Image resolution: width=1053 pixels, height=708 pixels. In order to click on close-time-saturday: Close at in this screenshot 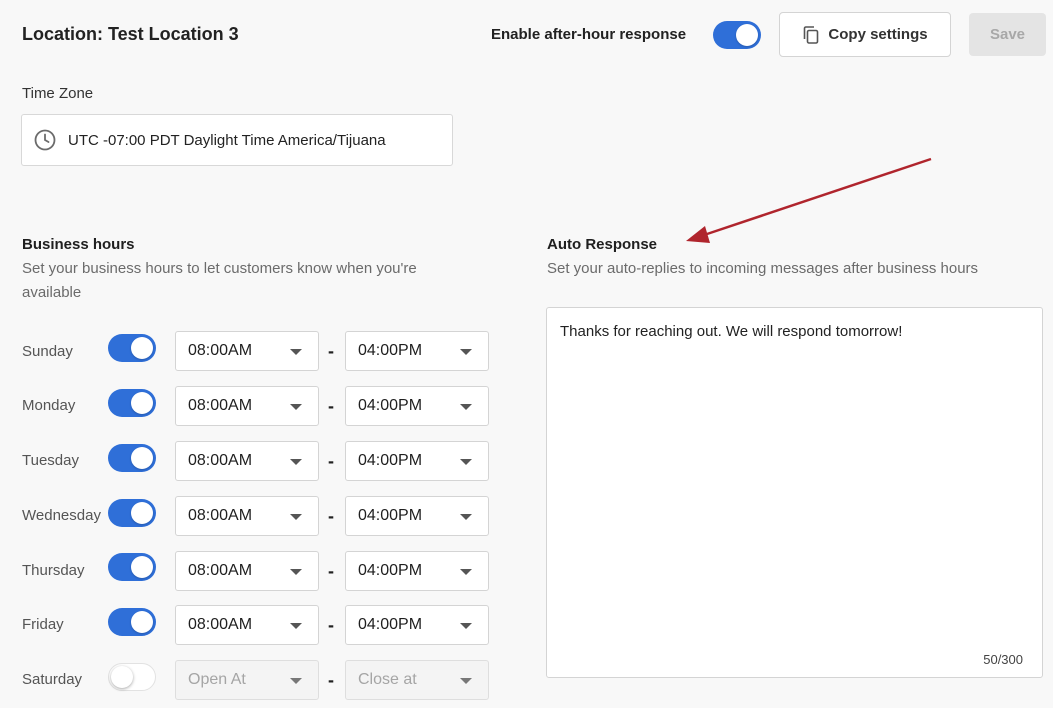, I will do `click(417, 680)`.